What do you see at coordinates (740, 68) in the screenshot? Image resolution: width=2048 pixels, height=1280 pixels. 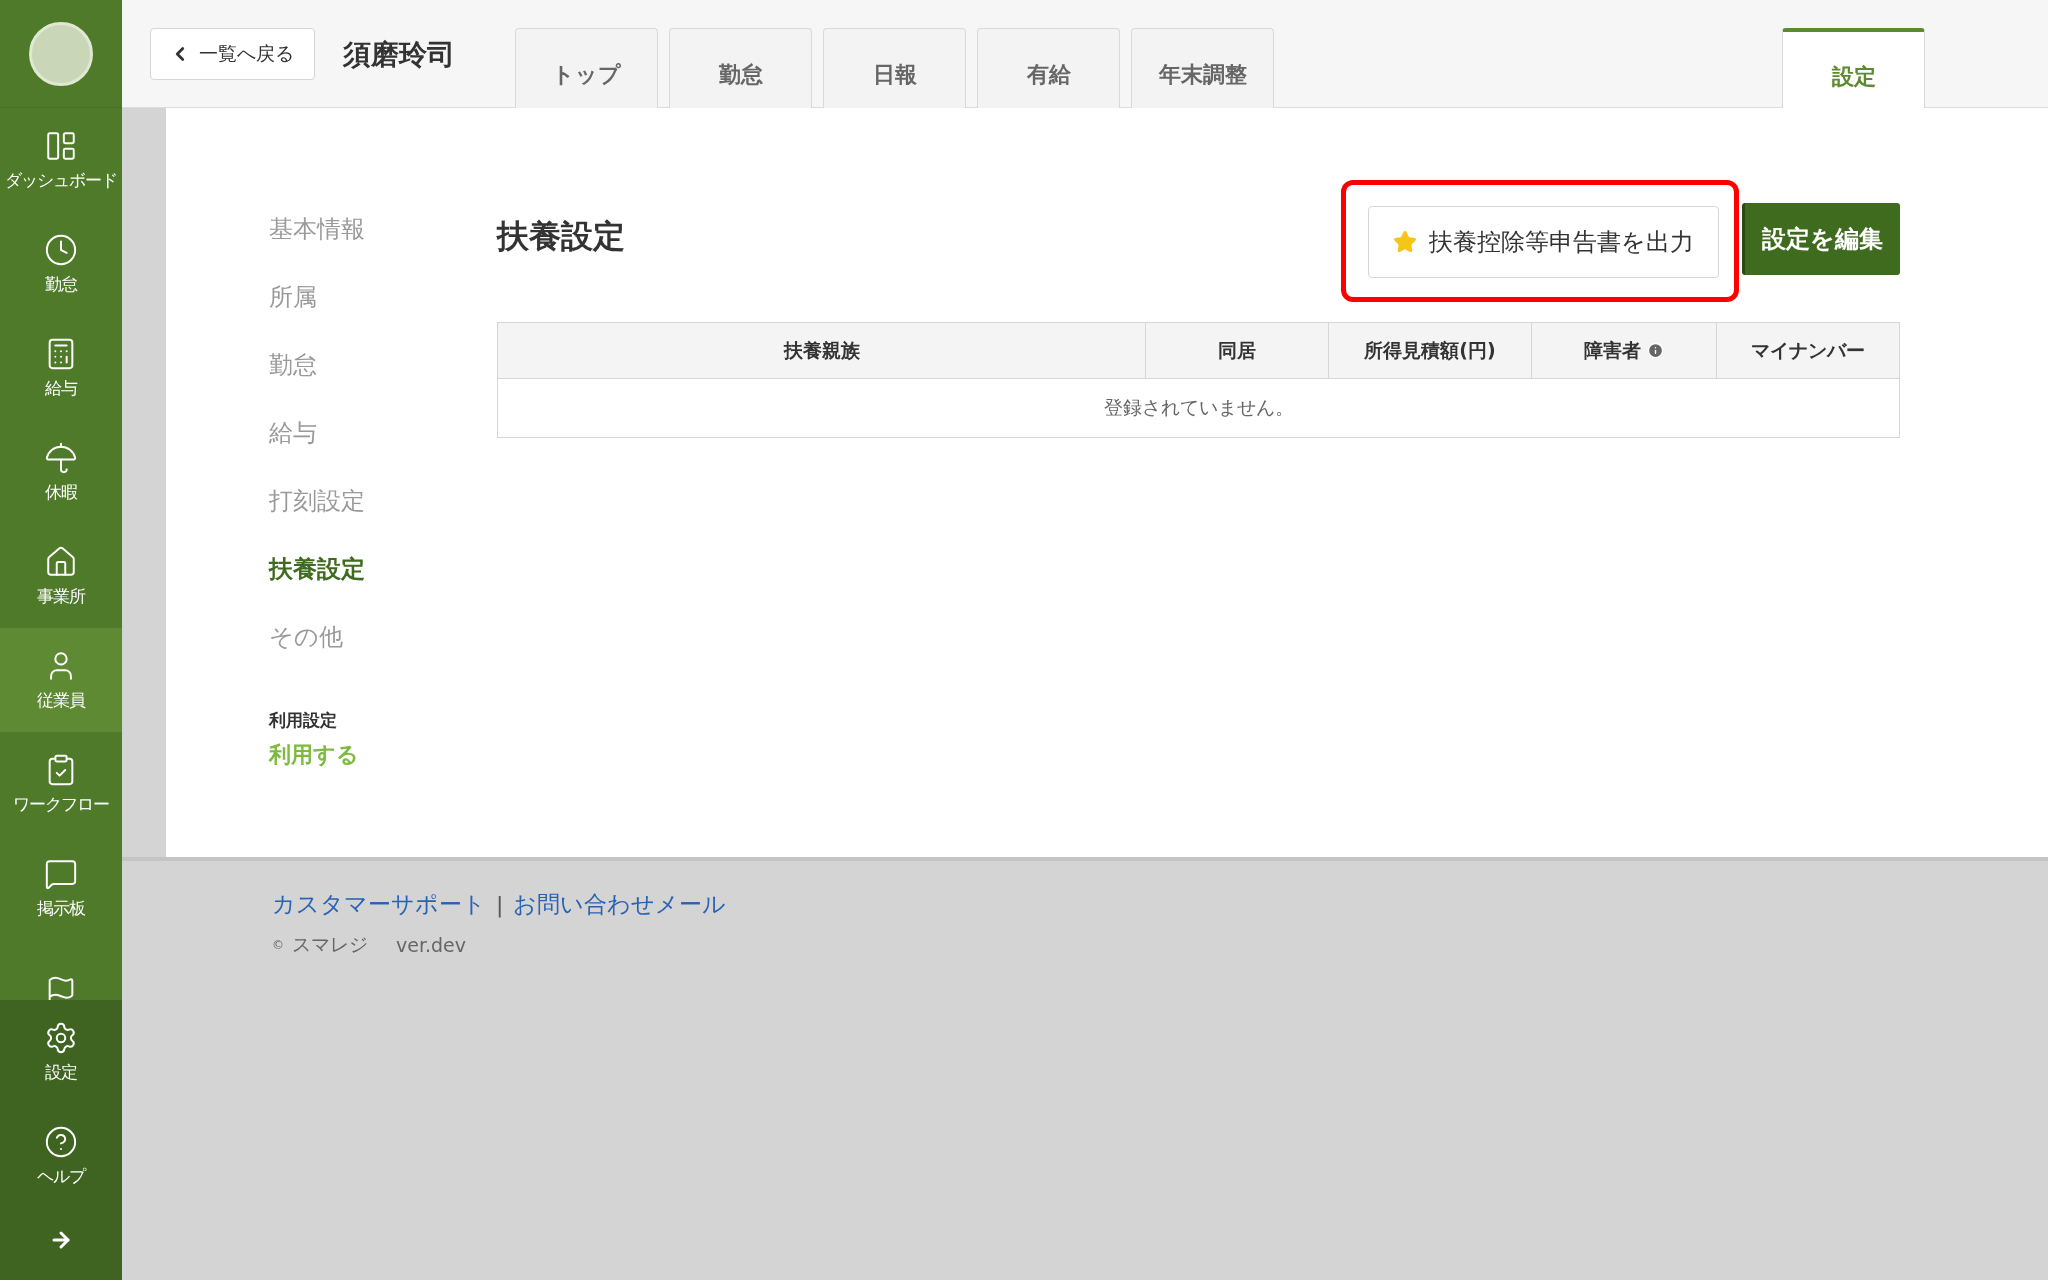 I see `tab: 勤怠` at bounding box center [740, 68].